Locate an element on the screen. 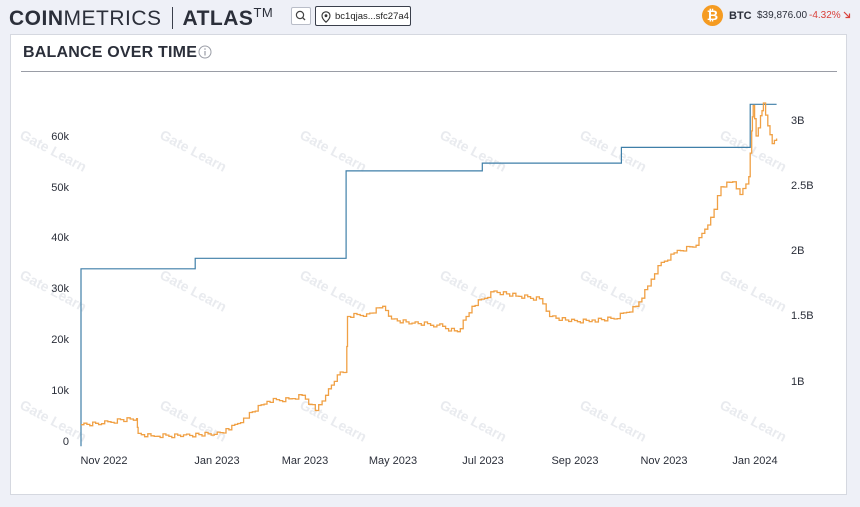 This screenshot has height=507, width=860. search-icon is located at coordinates (300, 15).